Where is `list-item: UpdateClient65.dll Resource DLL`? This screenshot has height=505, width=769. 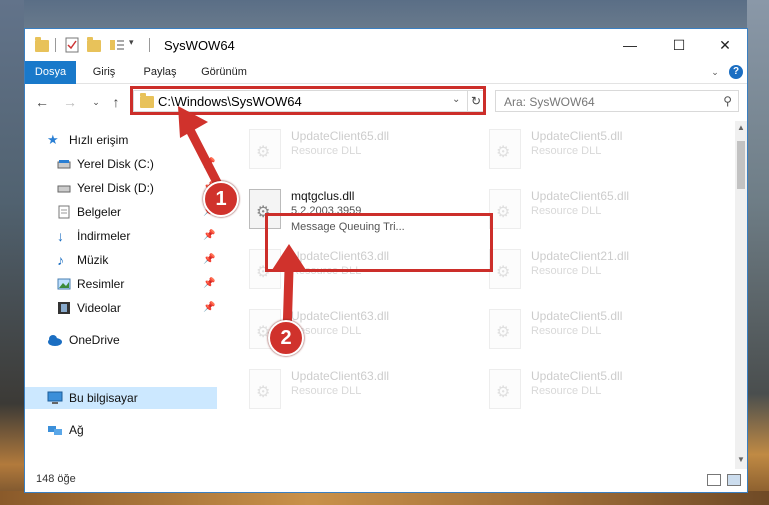 list-item: UpdateClient65.dll Resource DLL is located at coordinates (600, 210).